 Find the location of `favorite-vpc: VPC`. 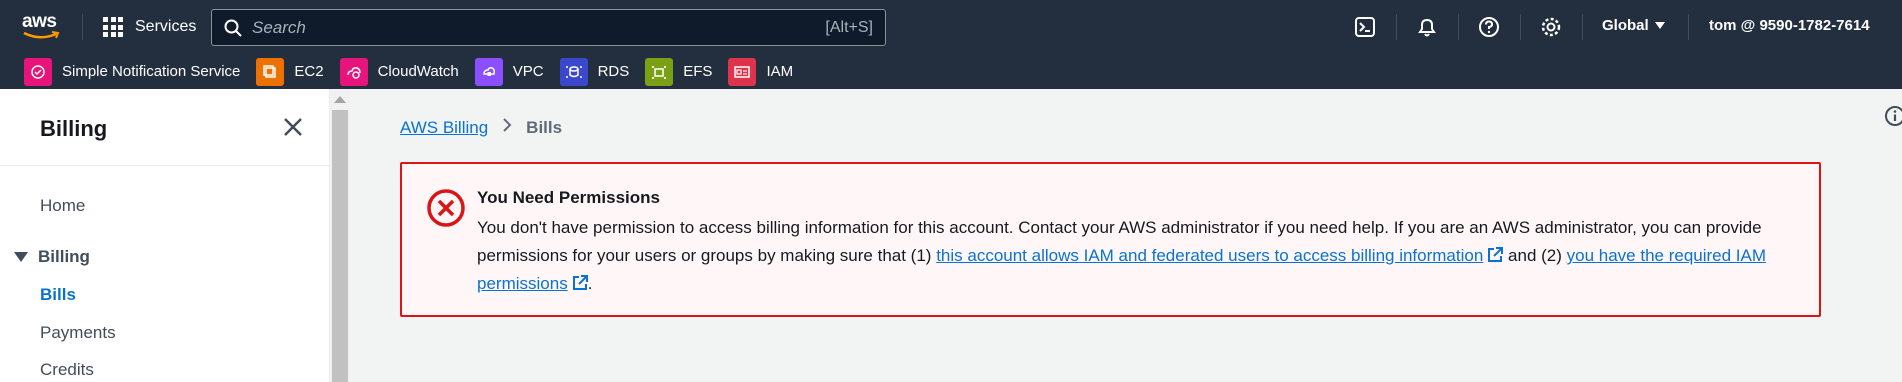

favorite-vpc: VPC is located at coordinates (509, 71).